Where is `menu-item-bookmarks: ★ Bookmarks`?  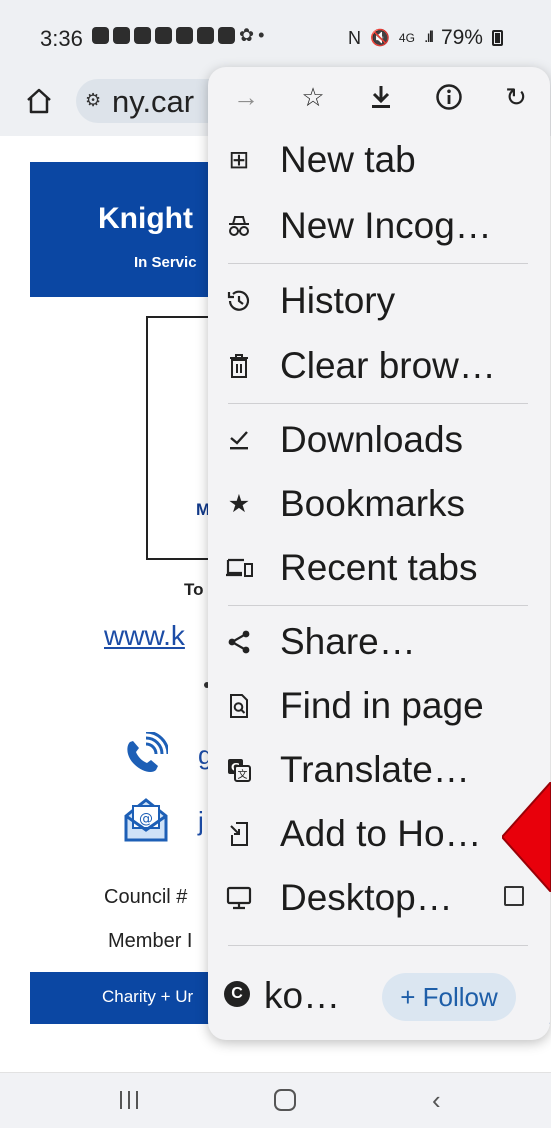
menu-item-bookmarks: ★ Bookmarks is located at coordinates (379, 504).